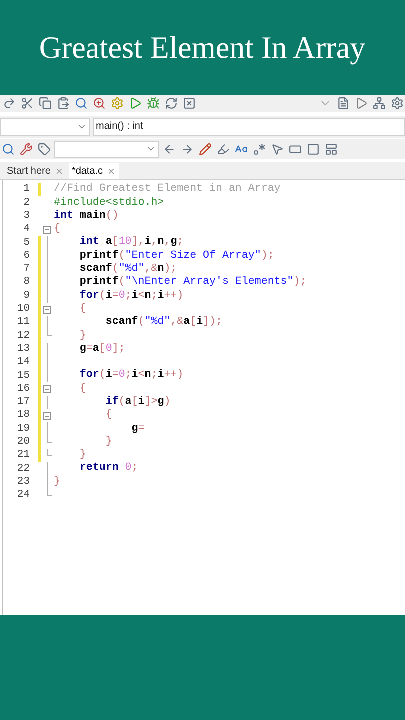 The height and width of the screenshot is (720, 405). I want to click on video-title: Greatest Element In Array, so click(202, 47).